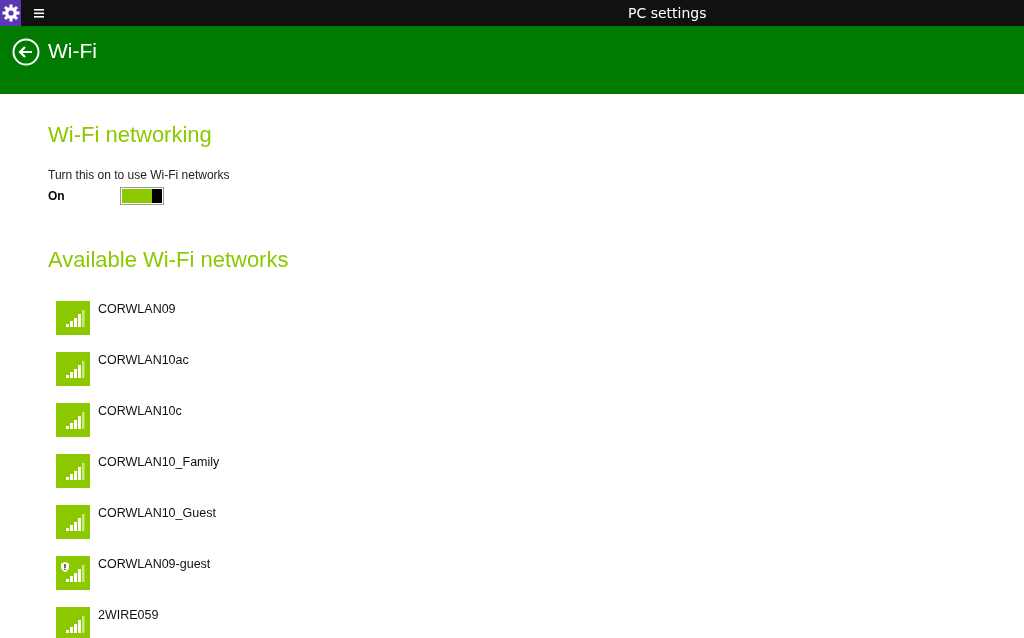 The width and height of the screenshot is (1024, 638). I want to click on network-name: CORWLAN10c, so click(140, 411).